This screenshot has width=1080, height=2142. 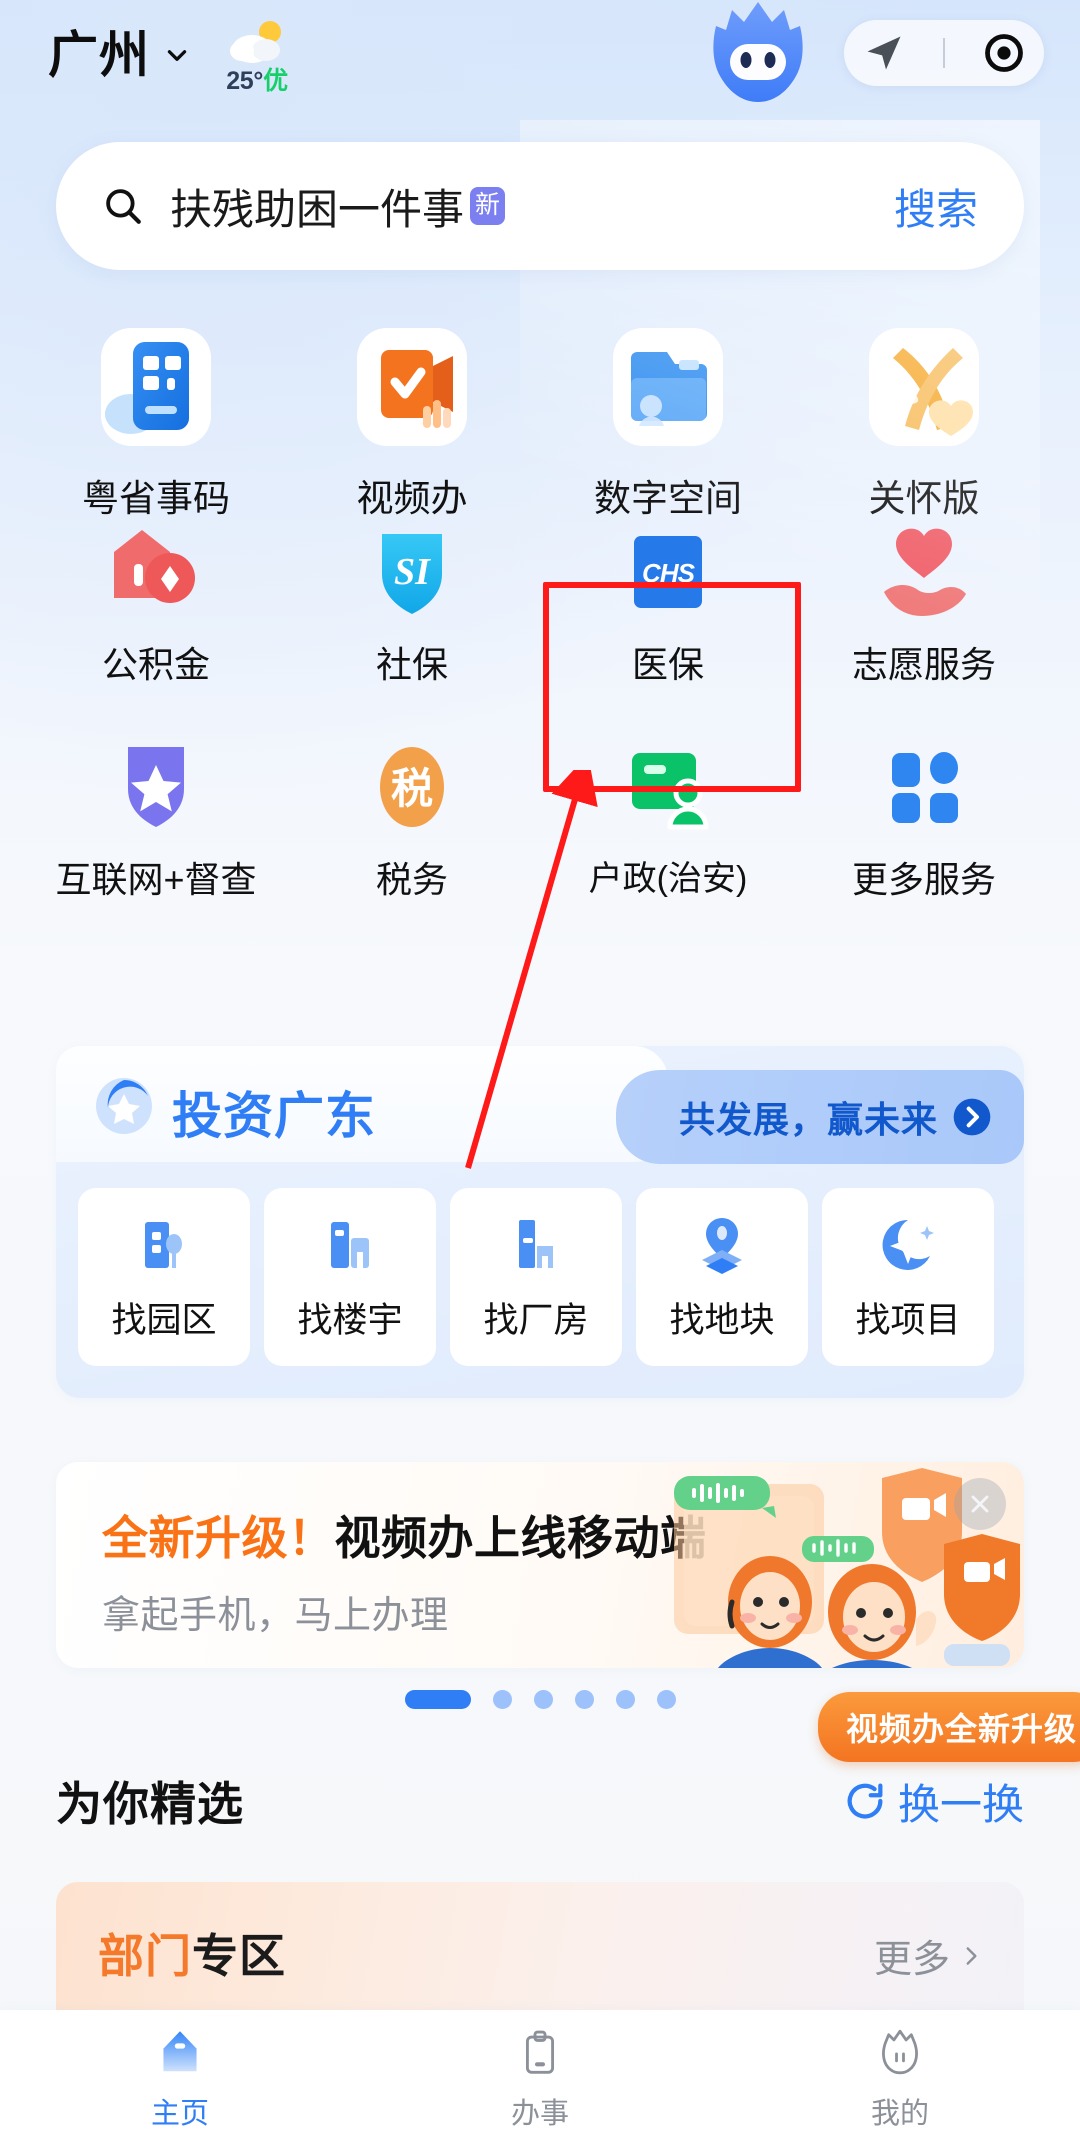 What do you see at coordinates (412, 629) in the screenshot?
I see `app-cell-social-security: SI 社保` at bounding box center [412, 629].